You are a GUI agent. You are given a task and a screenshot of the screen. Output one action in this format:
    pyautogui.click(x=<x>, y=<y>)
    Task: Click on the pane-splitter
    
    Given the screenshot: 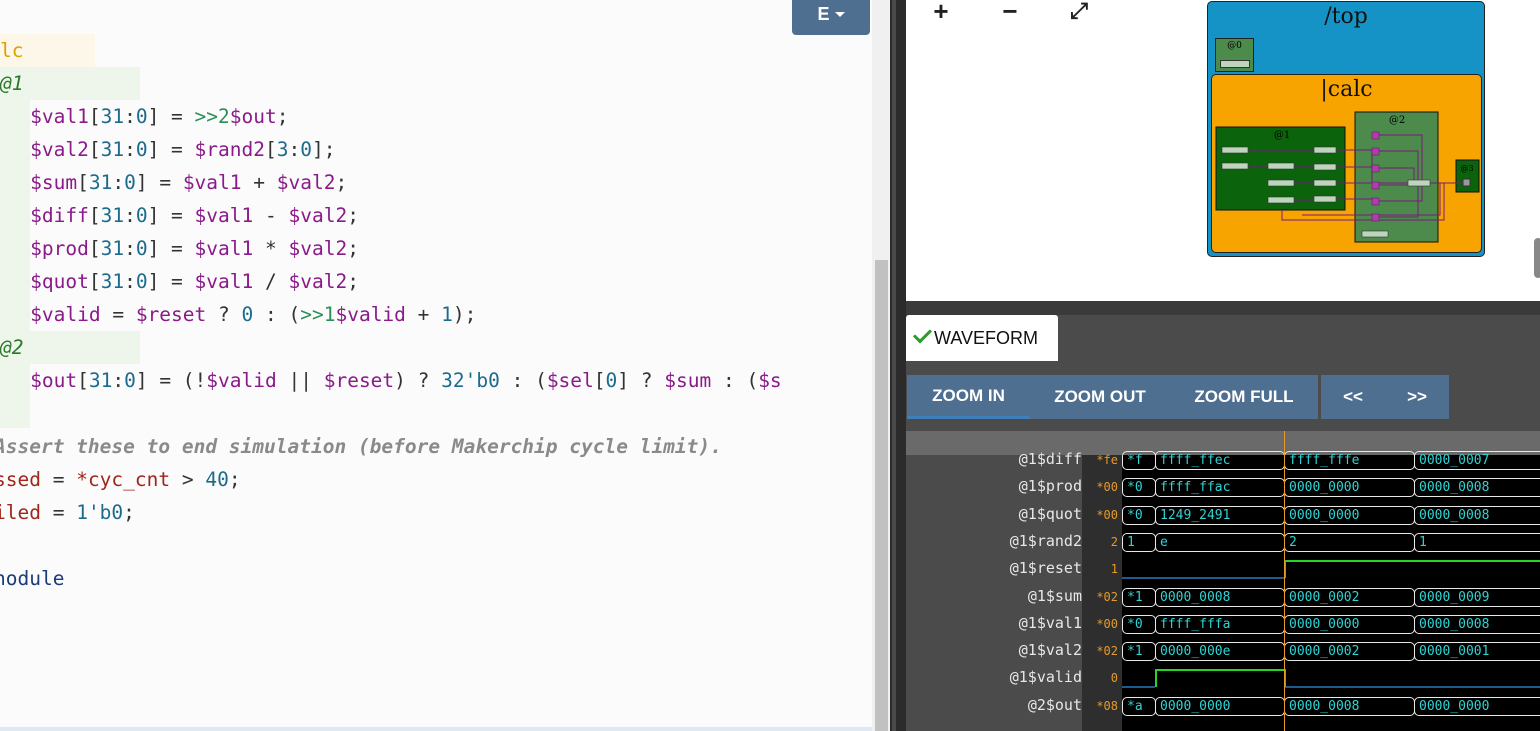 What is the action you would take?
    pyautogui.click(x=898, y=365)
    